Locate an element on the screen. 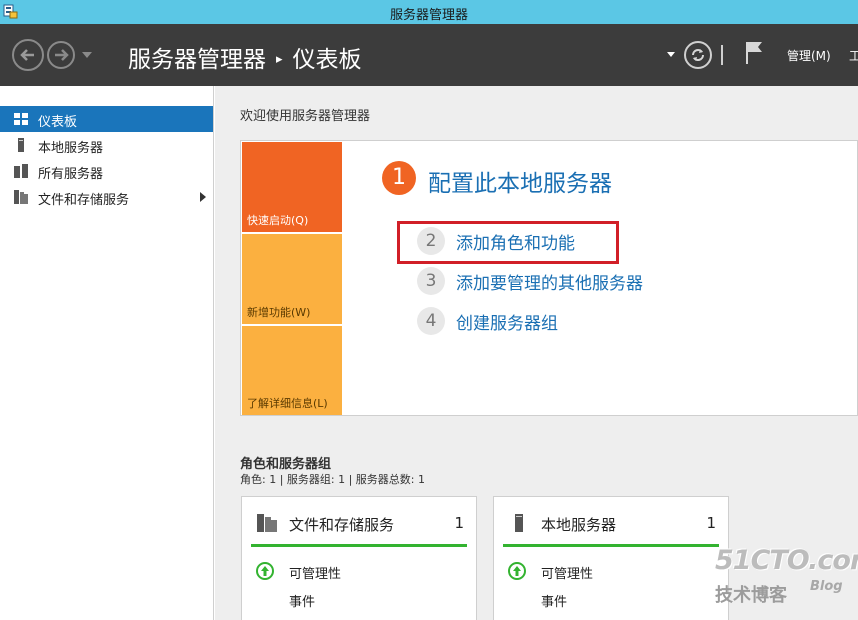 Image resolution: width=858 pixels, height=620 pixels. add-other-servers-link: 添加要管理的其他服务器 is located at coordinates (549, 281).